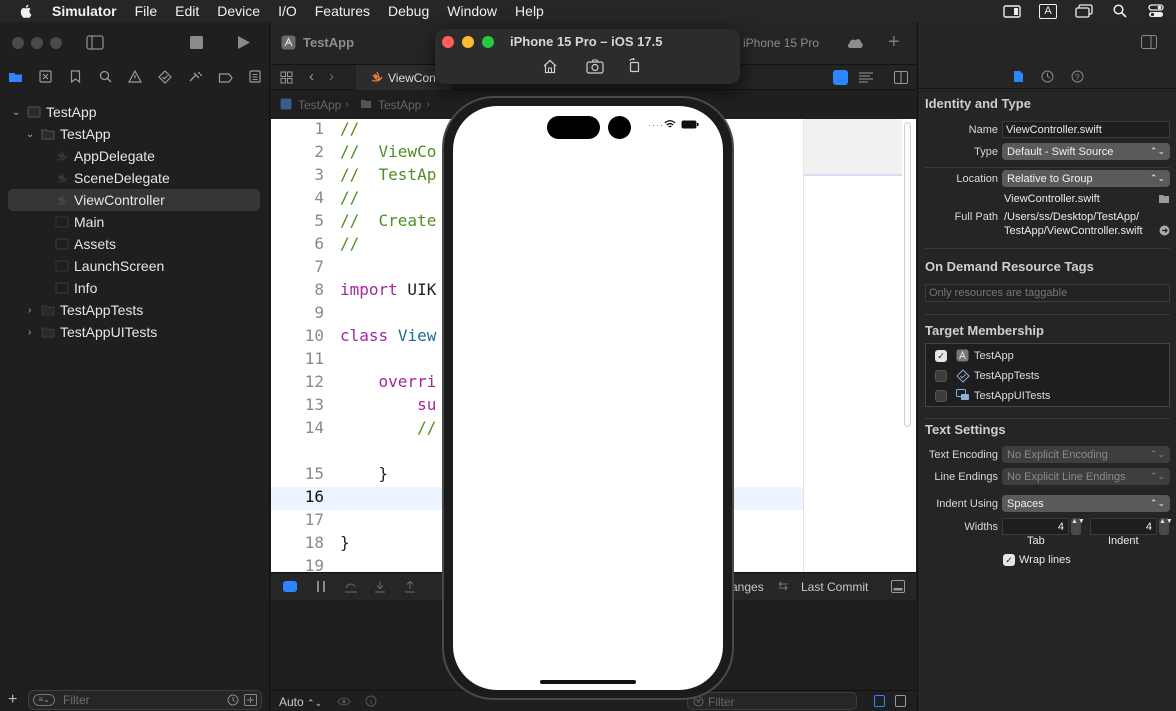  I want to click on console-filter-field: Filter, so click(772, 701).